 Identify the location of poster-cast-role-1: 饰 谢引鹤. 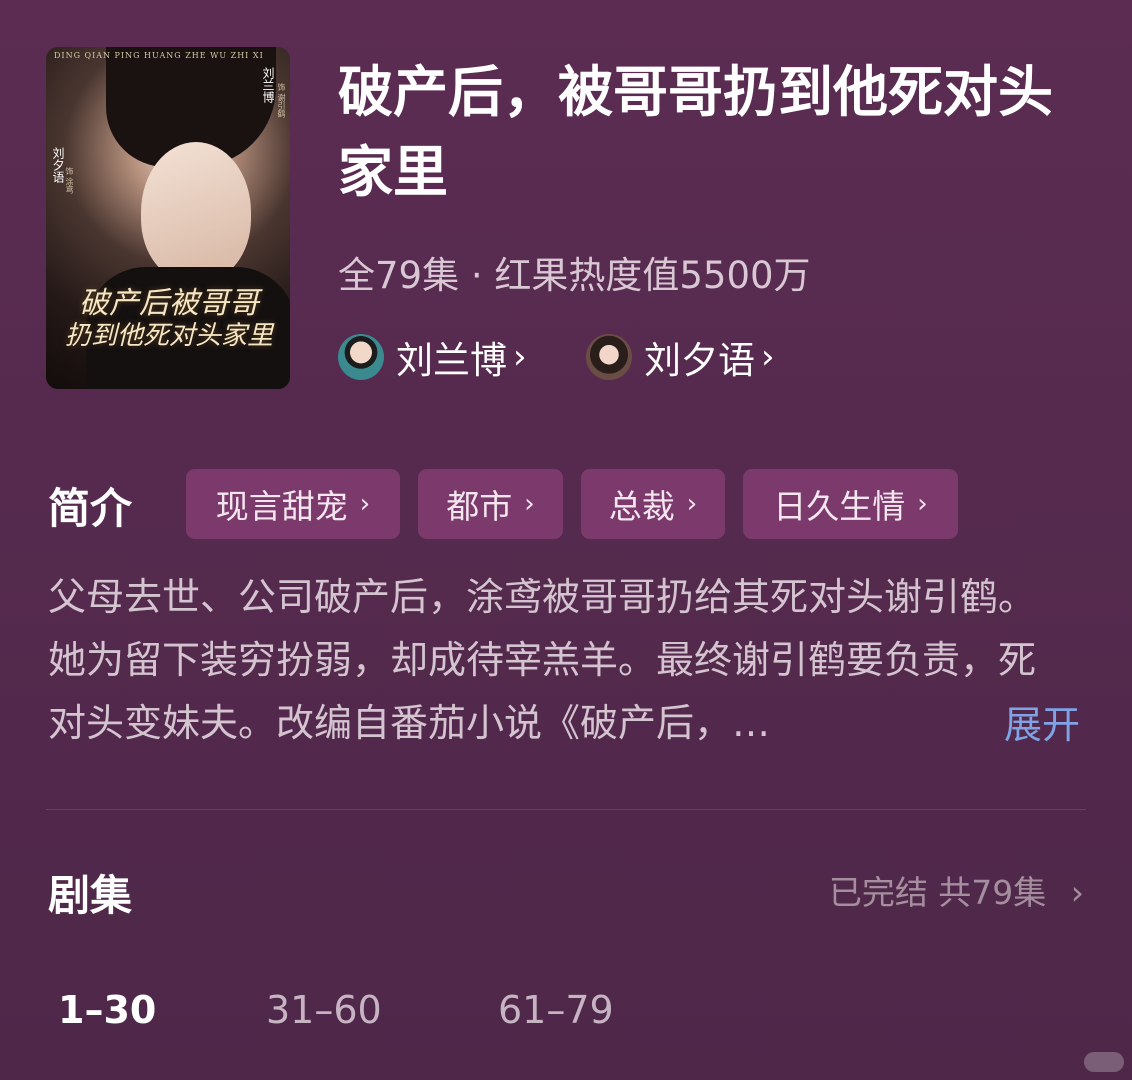
(281, 100).